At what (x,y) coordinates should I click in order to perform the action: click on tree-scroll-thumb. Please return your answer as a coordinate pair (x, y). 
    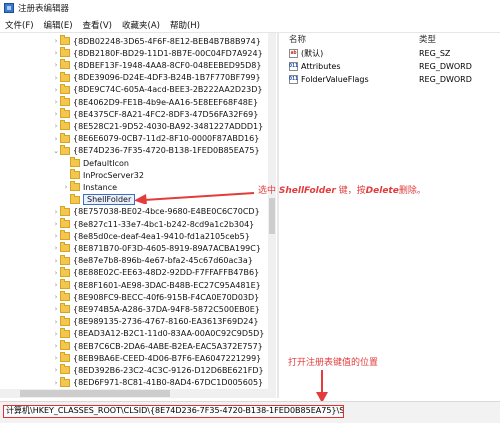
    Looking at the image, I should click on (272, 216).